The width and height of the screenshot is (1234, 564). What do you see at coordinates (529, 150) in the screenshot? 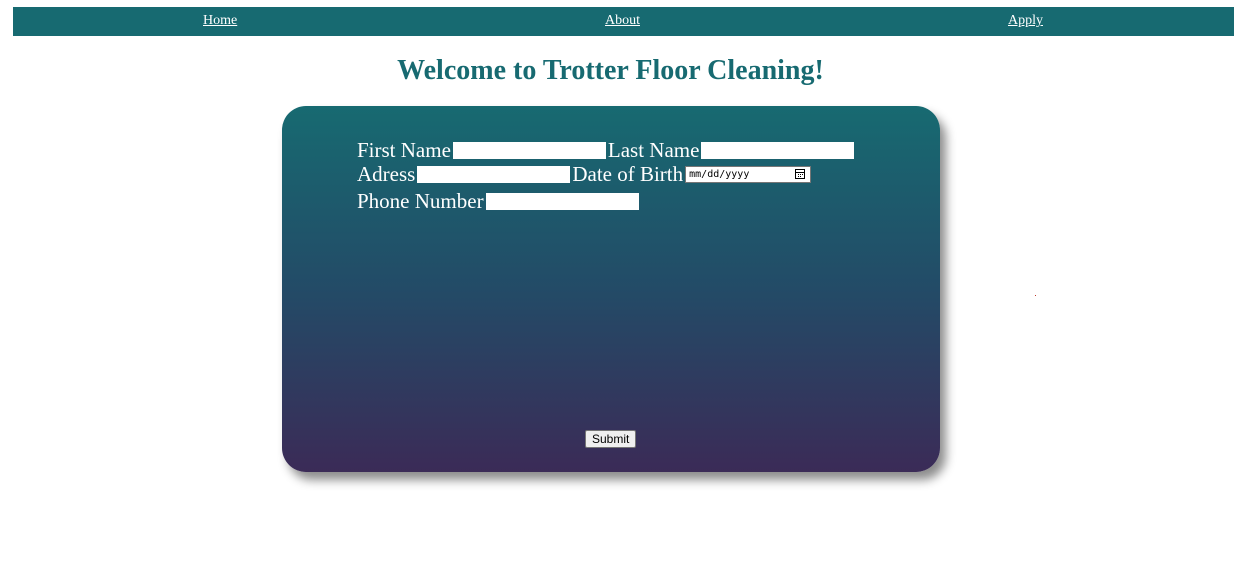
I see `first-name-field` at bounding box center [529, 150].